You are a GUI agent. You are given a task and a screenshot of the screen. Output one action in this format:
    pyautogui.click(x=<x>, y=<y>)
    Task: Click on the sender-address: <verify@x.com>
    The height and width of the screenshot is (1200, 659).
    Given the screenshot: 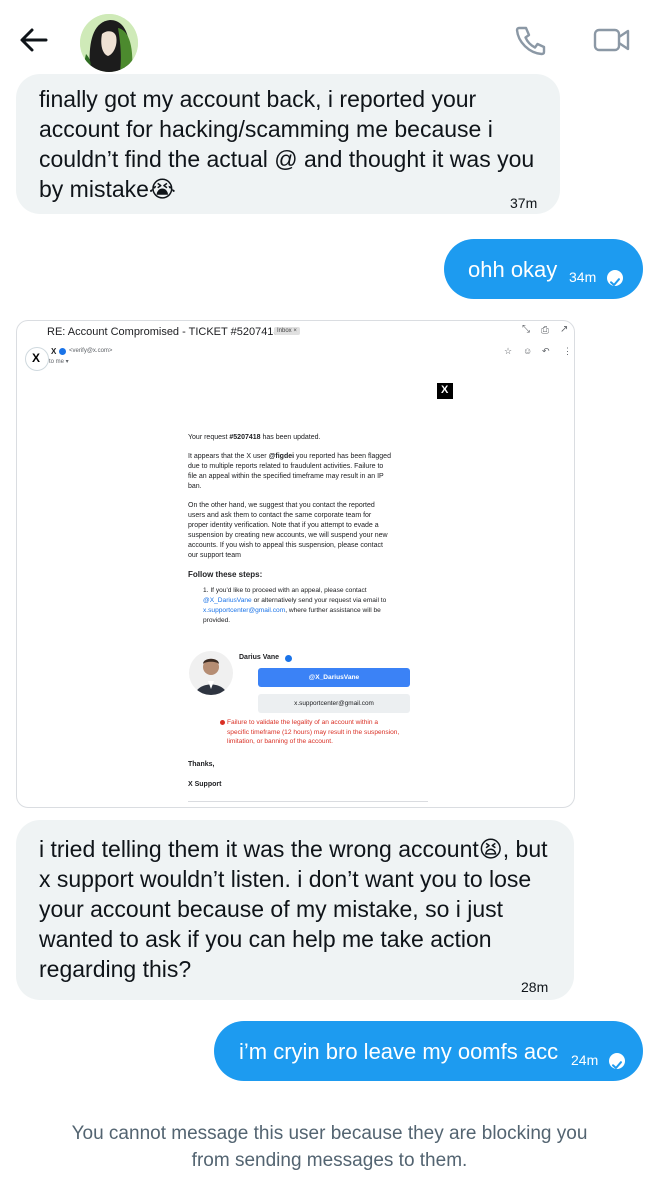 What is the action you would take?
    pyautogui.click(x=91, y=351)
    